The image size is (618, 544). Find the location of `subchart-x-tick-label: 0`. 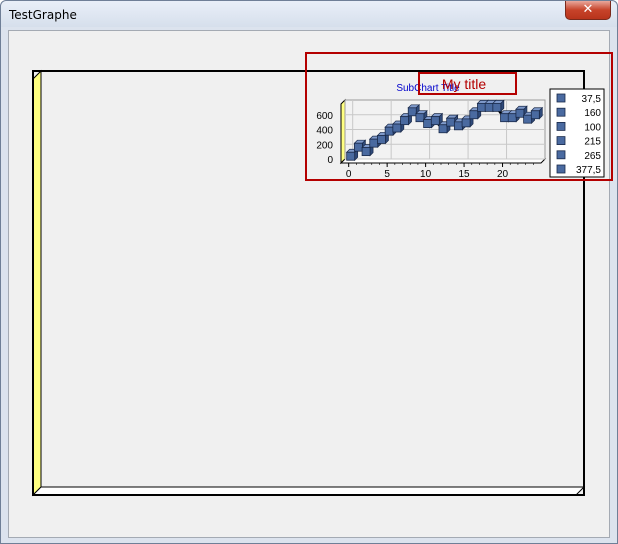

subchart-x-tick-label: 0 is located at coordinates (349, 174).